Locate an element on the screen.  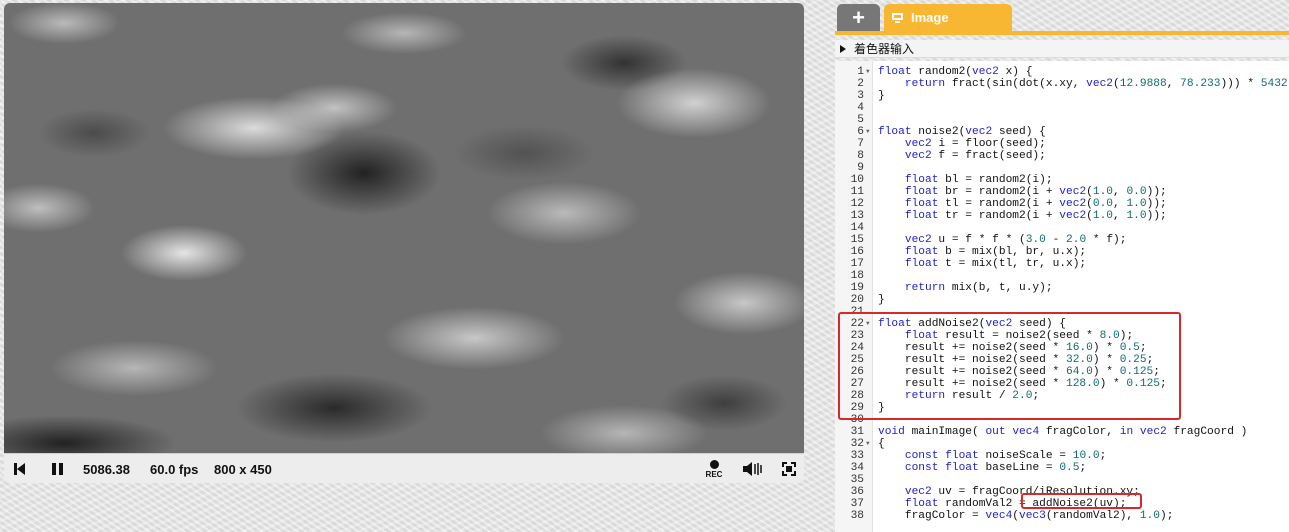
line-number: 13 is located at coordinates (857, 216).